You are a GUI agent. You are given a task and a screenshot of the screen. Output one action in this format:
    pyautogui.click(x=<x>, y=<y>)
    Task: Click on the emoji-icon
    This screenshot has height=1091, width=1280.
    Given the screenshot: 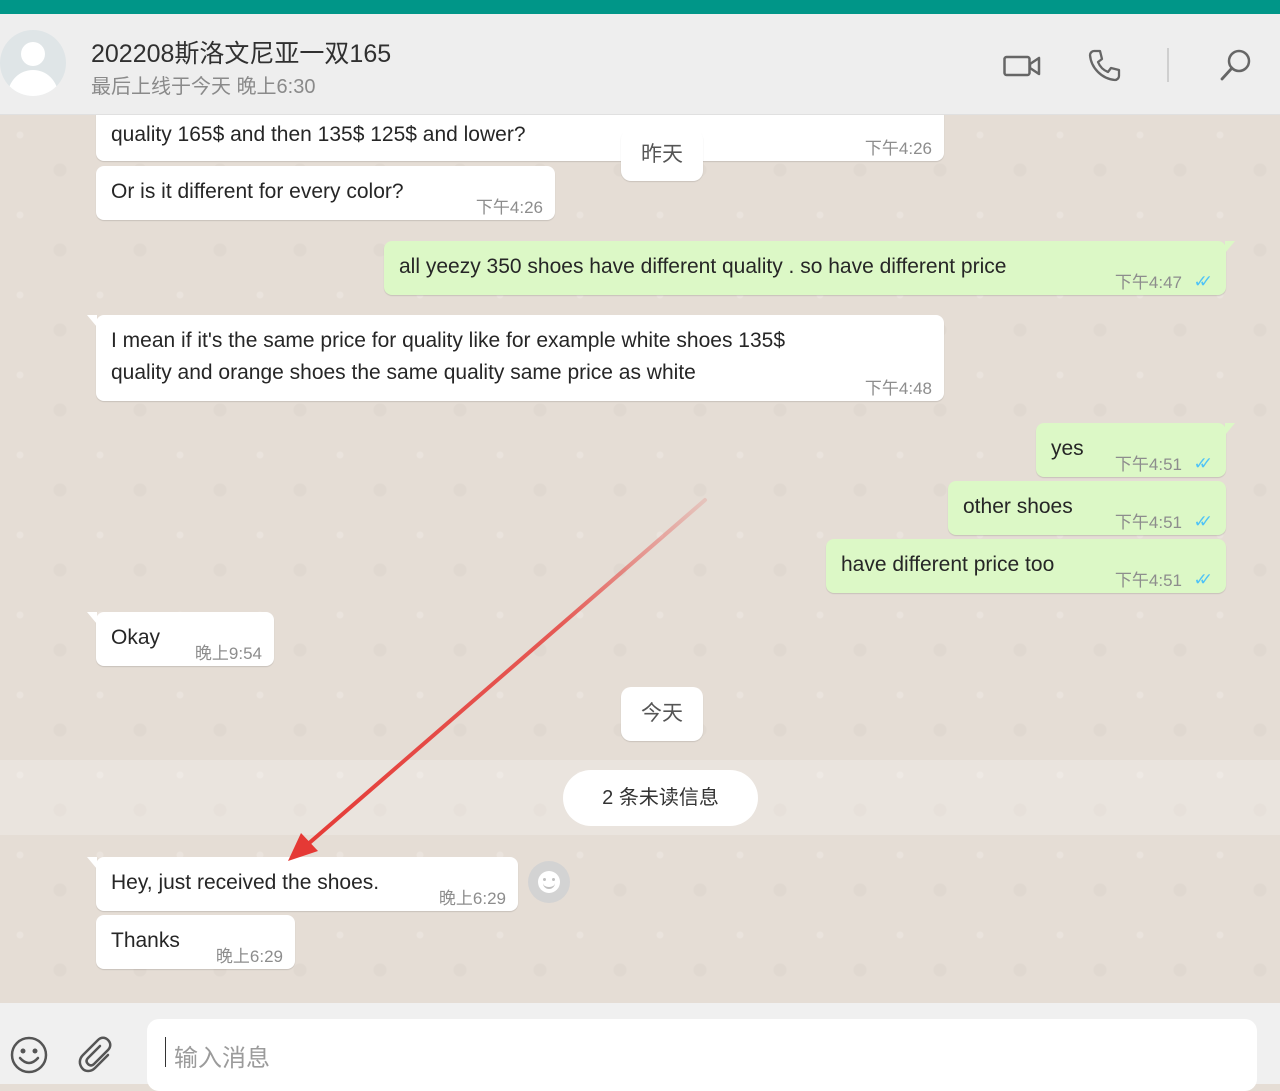 What is the action you would take?
    pyautogui.click(x=29, y=1055)
    